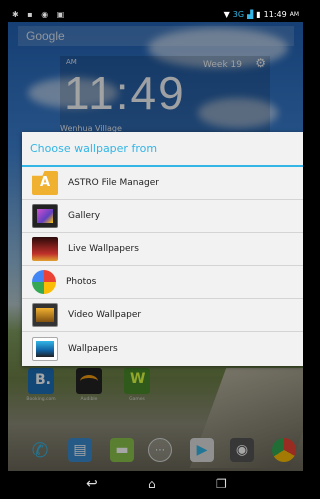  What do you see at coordinates (162, 282) in the screenshot?
I see `option-photos: Photos` at bounding box center [162, 282].